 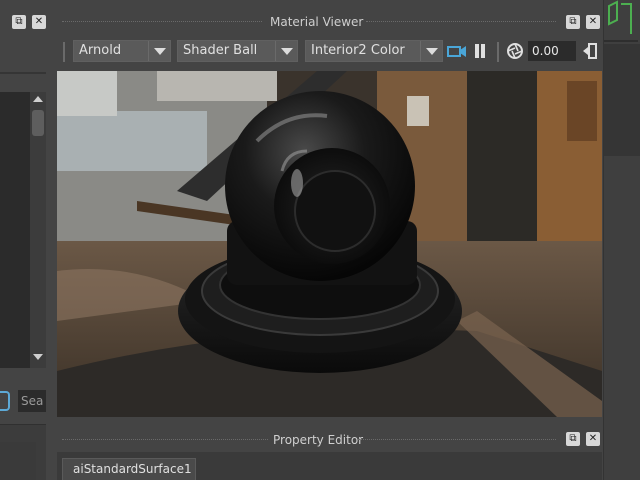 What do you see at coordinates (480, 51) in the screenshot?
I see `pause-button` at bounding box center [480, 51].